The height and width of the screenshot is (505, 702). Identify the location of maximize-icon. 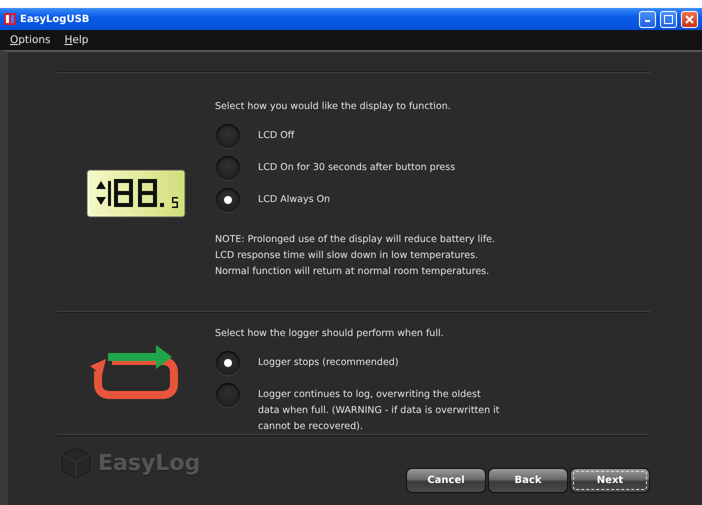
(668, 19).